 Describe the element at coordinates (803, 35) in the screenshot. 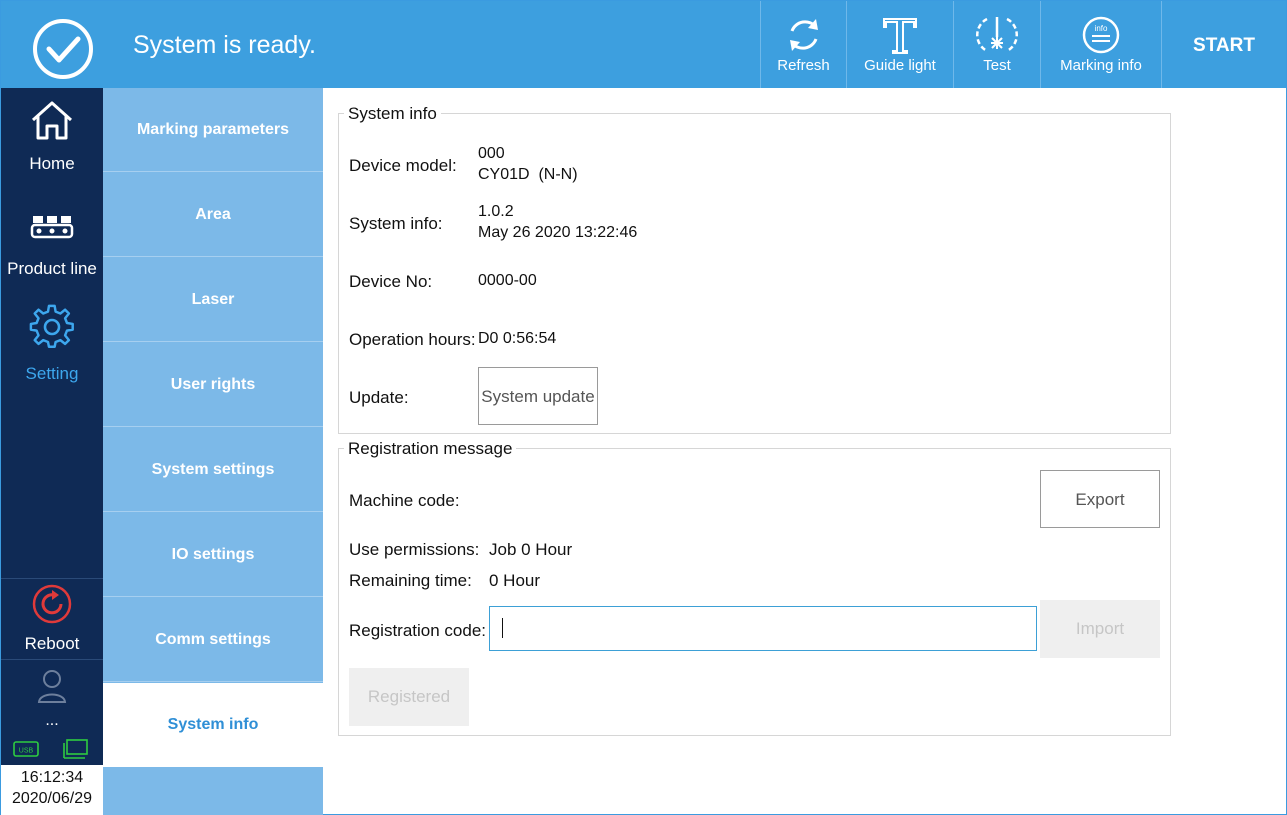

I see `refresh-icon` at that location.